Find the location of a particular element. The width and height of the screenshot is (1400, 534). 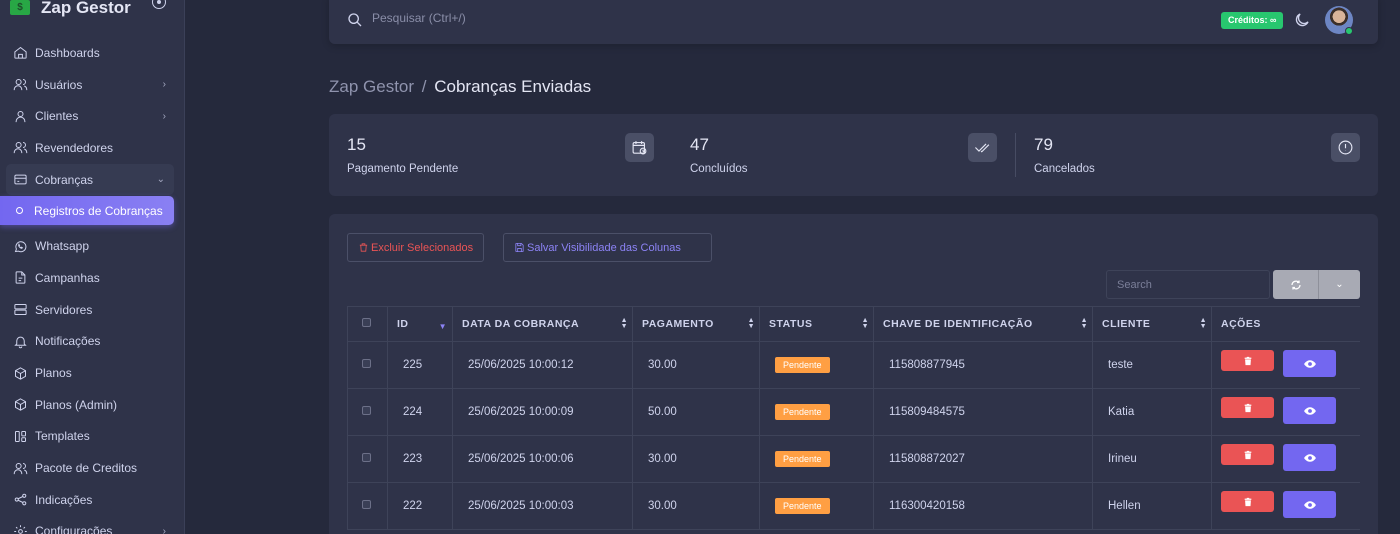

cell-date: 25/06/2025 10:00:06 is located at coordinates (542, 459).